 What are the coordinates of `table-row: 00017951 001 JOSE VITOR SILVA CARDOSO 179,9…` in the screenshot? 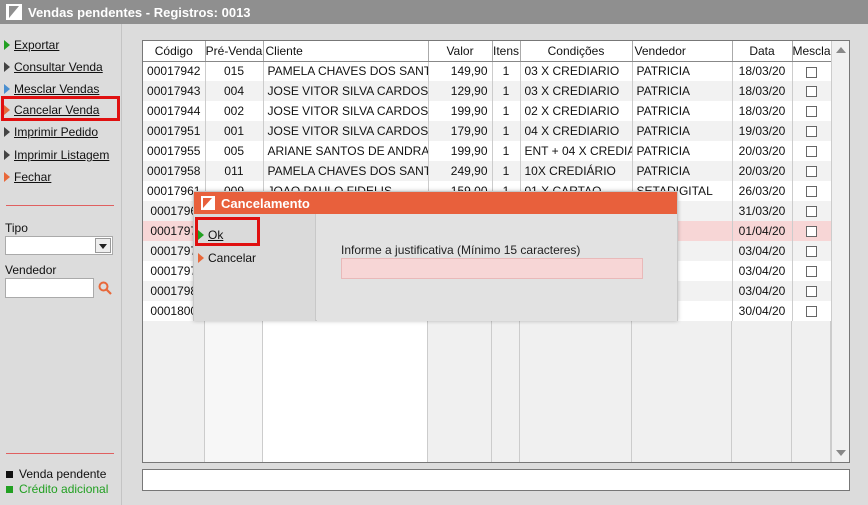 It's located at (487, 131).